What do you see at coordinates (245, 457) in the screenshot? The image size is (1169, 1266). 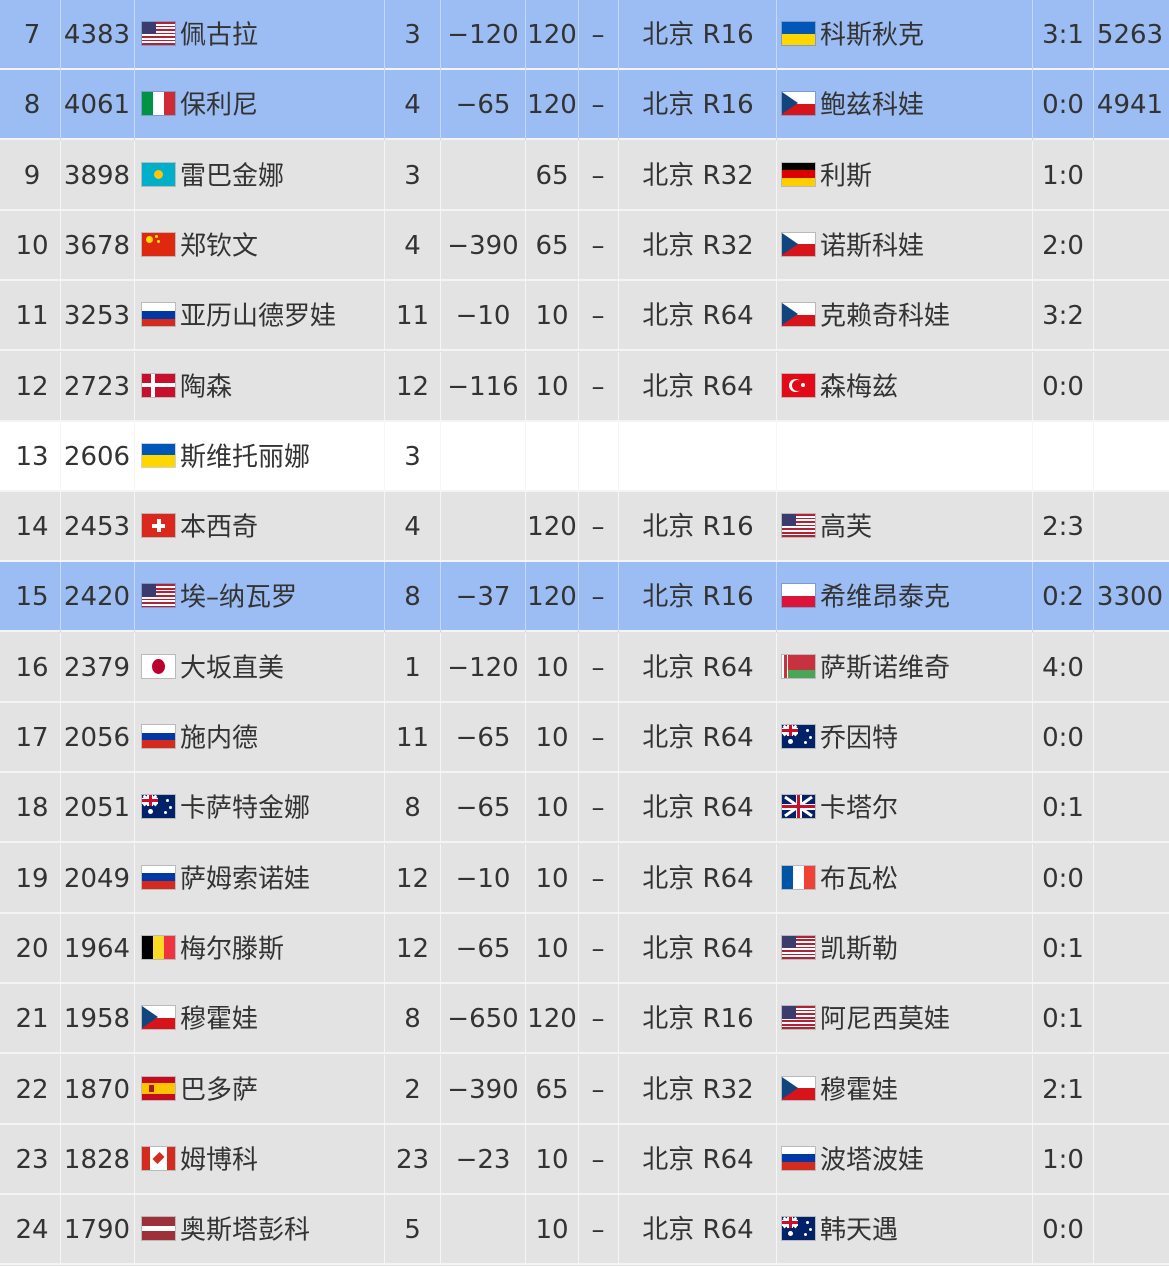 I see `player-name: 斯维托丽娜` at bounding box center [245, 457].